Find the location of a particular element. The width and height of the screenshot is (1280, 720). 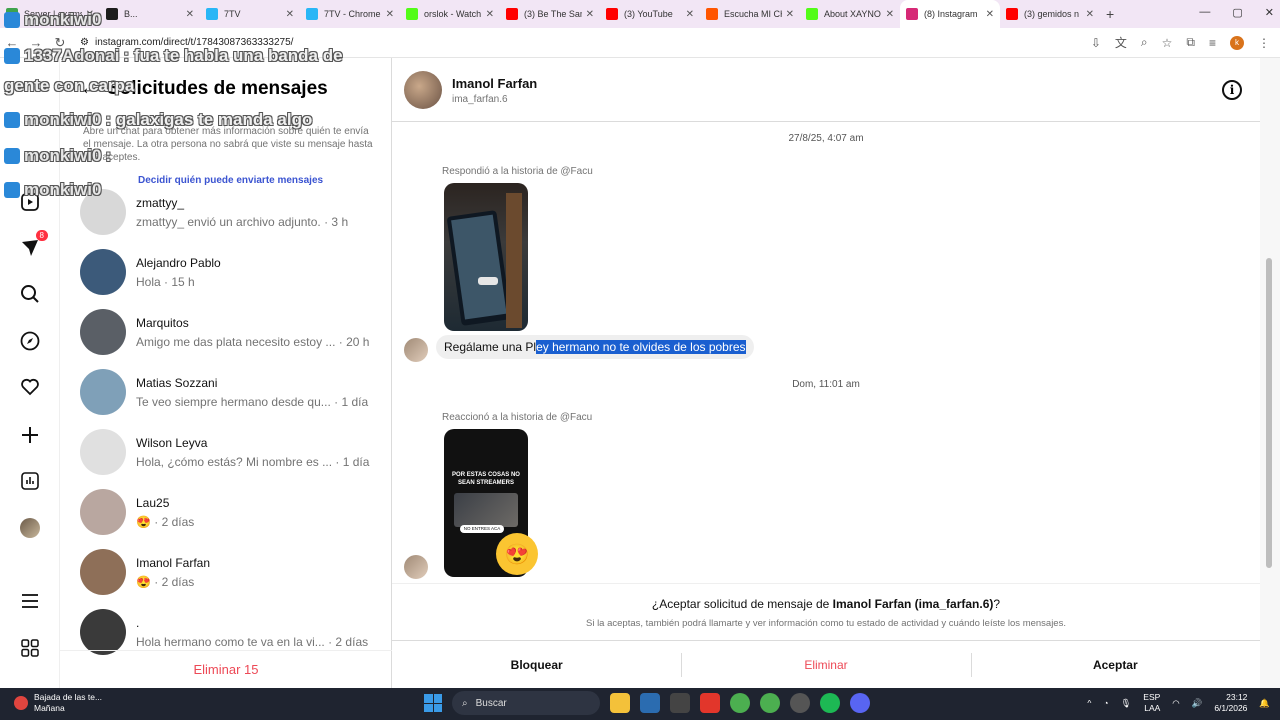

obs-icon is located at coordinates (800, 703).